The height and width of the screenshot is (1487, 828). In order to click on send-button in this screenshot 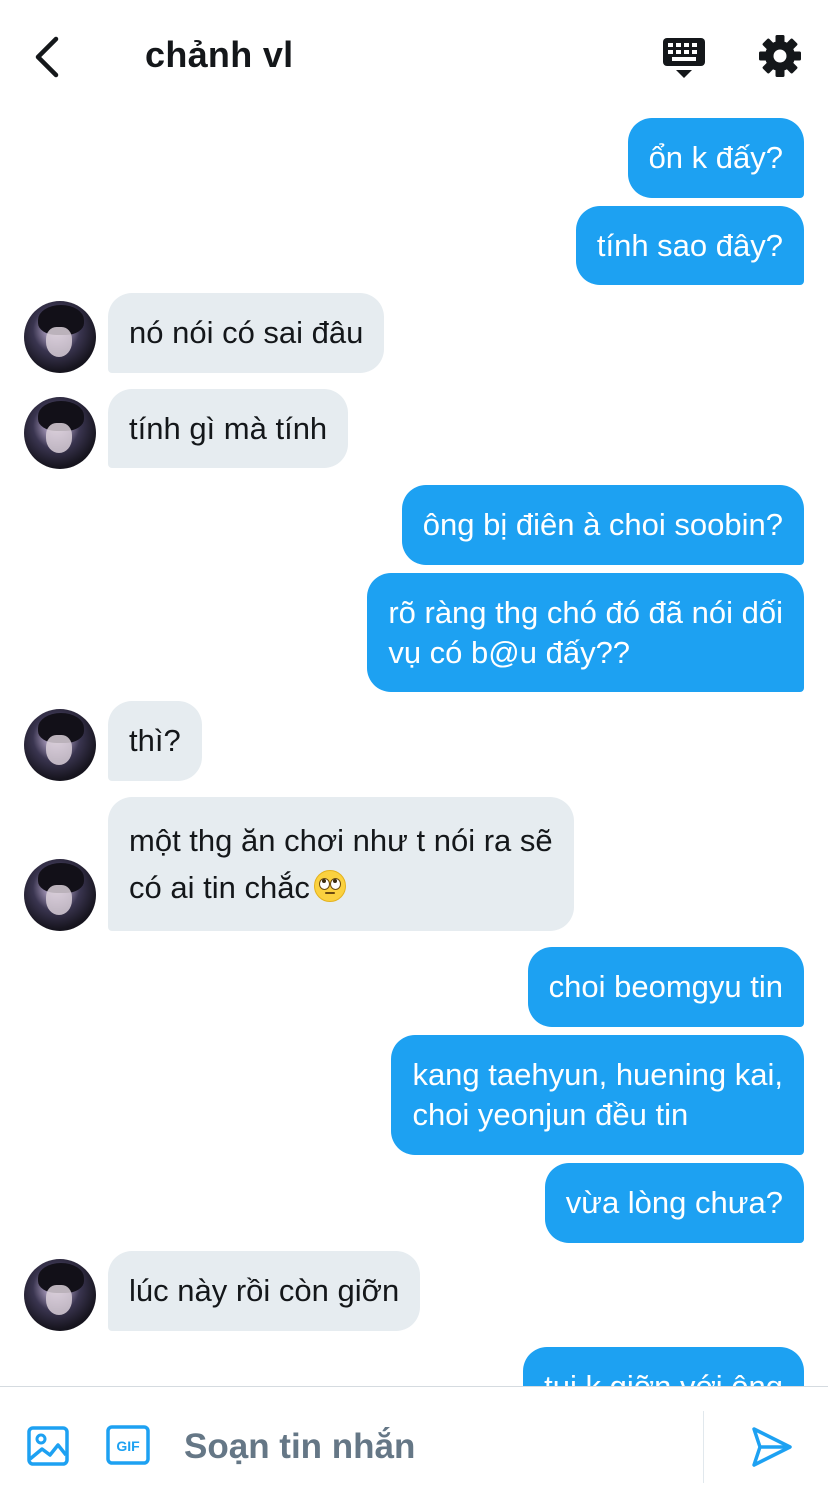, I will do `click(772, 1447)`.